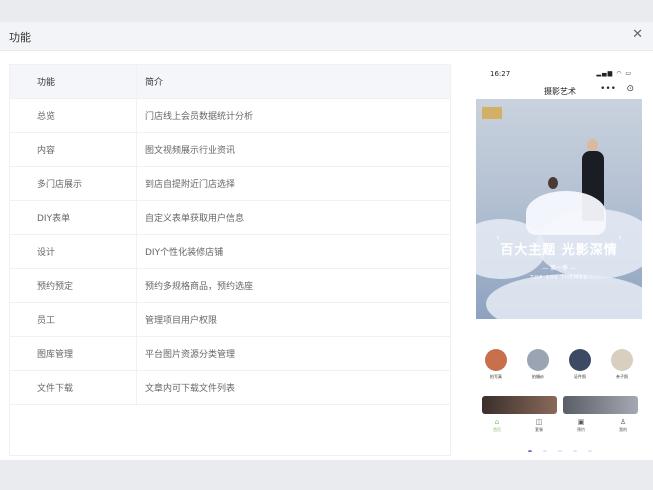  What do you see at coordinates (623, 422) in the screenshot?
I see `user-icon: ♙` at bounding box center [623, 422].